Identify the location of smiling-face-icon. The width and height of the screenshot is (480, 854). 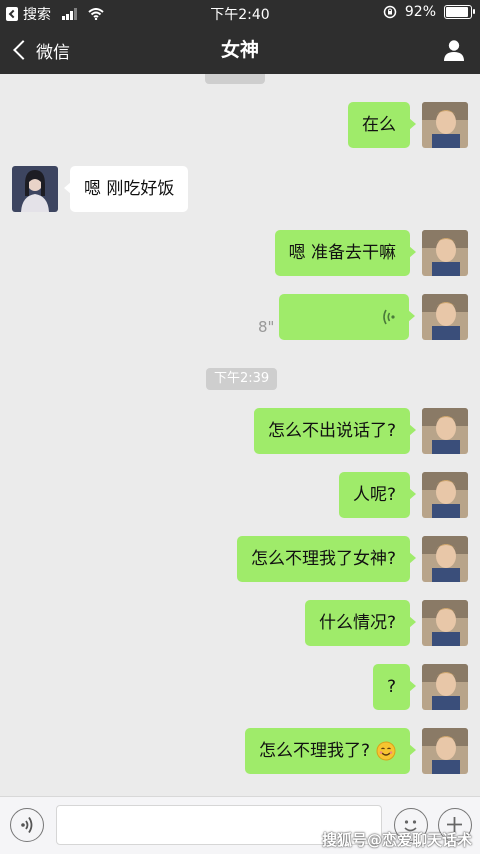
(386, 751).